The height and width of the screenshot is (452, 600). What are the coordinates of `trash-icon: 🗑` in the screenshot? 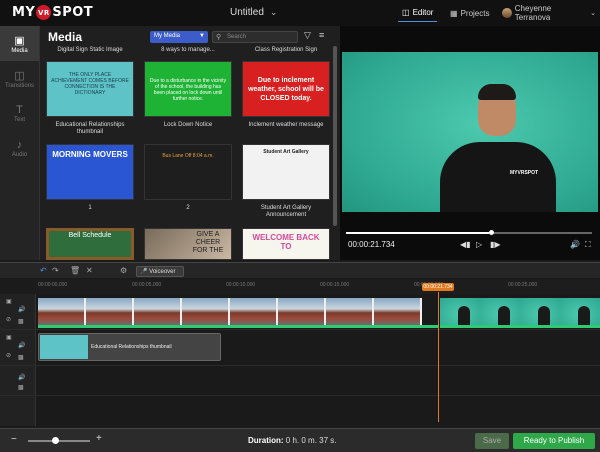 It's located at (75, 270).